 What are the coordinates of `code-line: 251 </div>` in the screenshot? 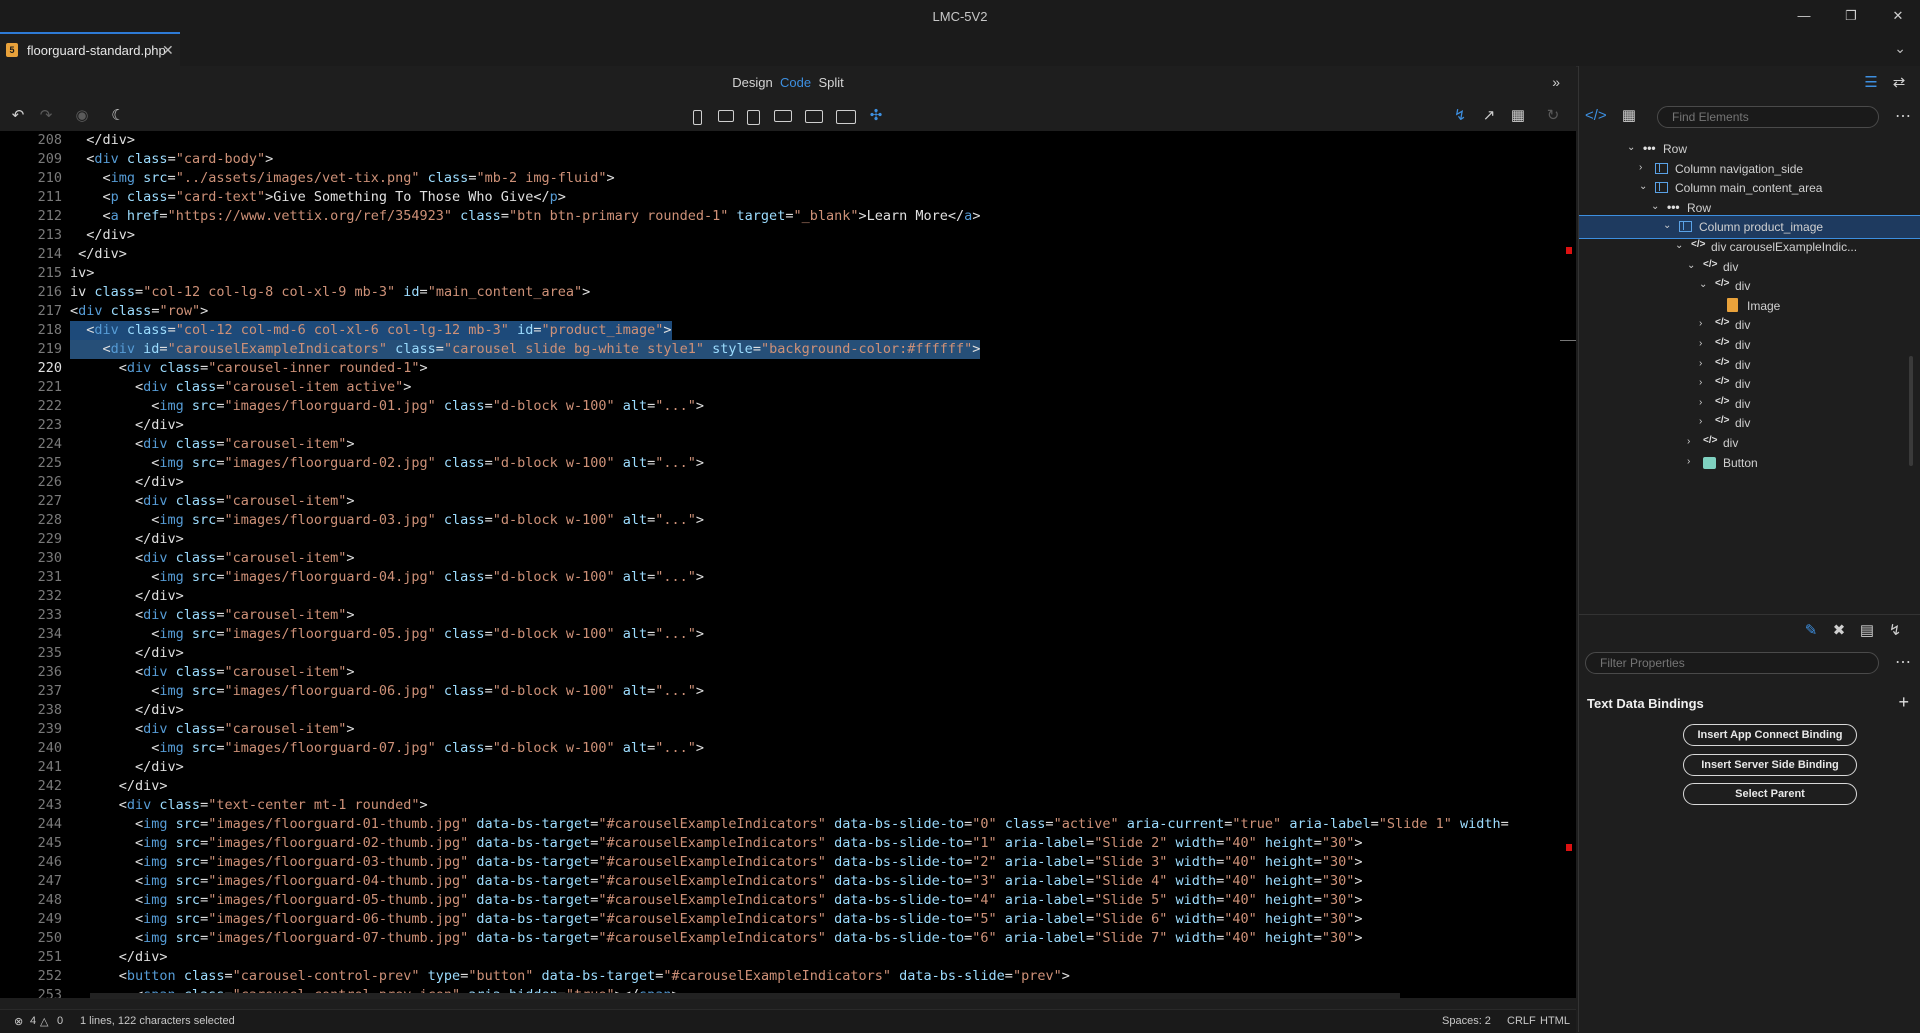 It's located at (788, 957).